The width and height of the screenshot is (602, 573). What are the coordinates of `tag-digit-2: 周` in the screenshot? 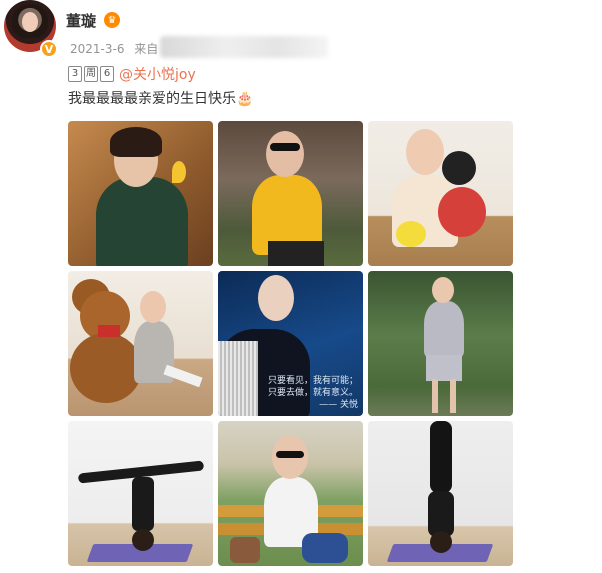 It's located at (91, 74).